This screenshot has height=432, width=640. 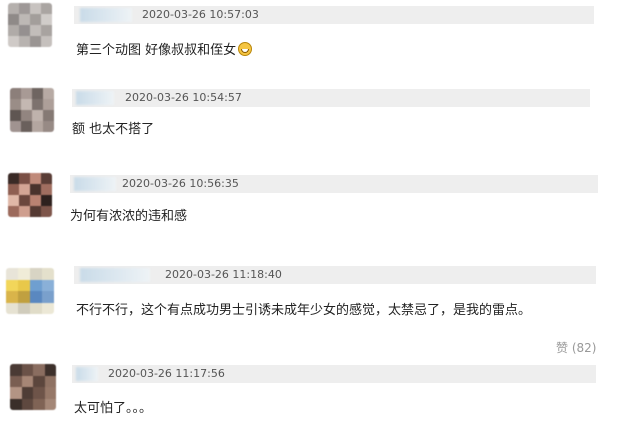 What do you see at coordinates (245, 49) in the screenshot?
I see `grinning-face-emoji-icon` at bounding box center [245, 49].